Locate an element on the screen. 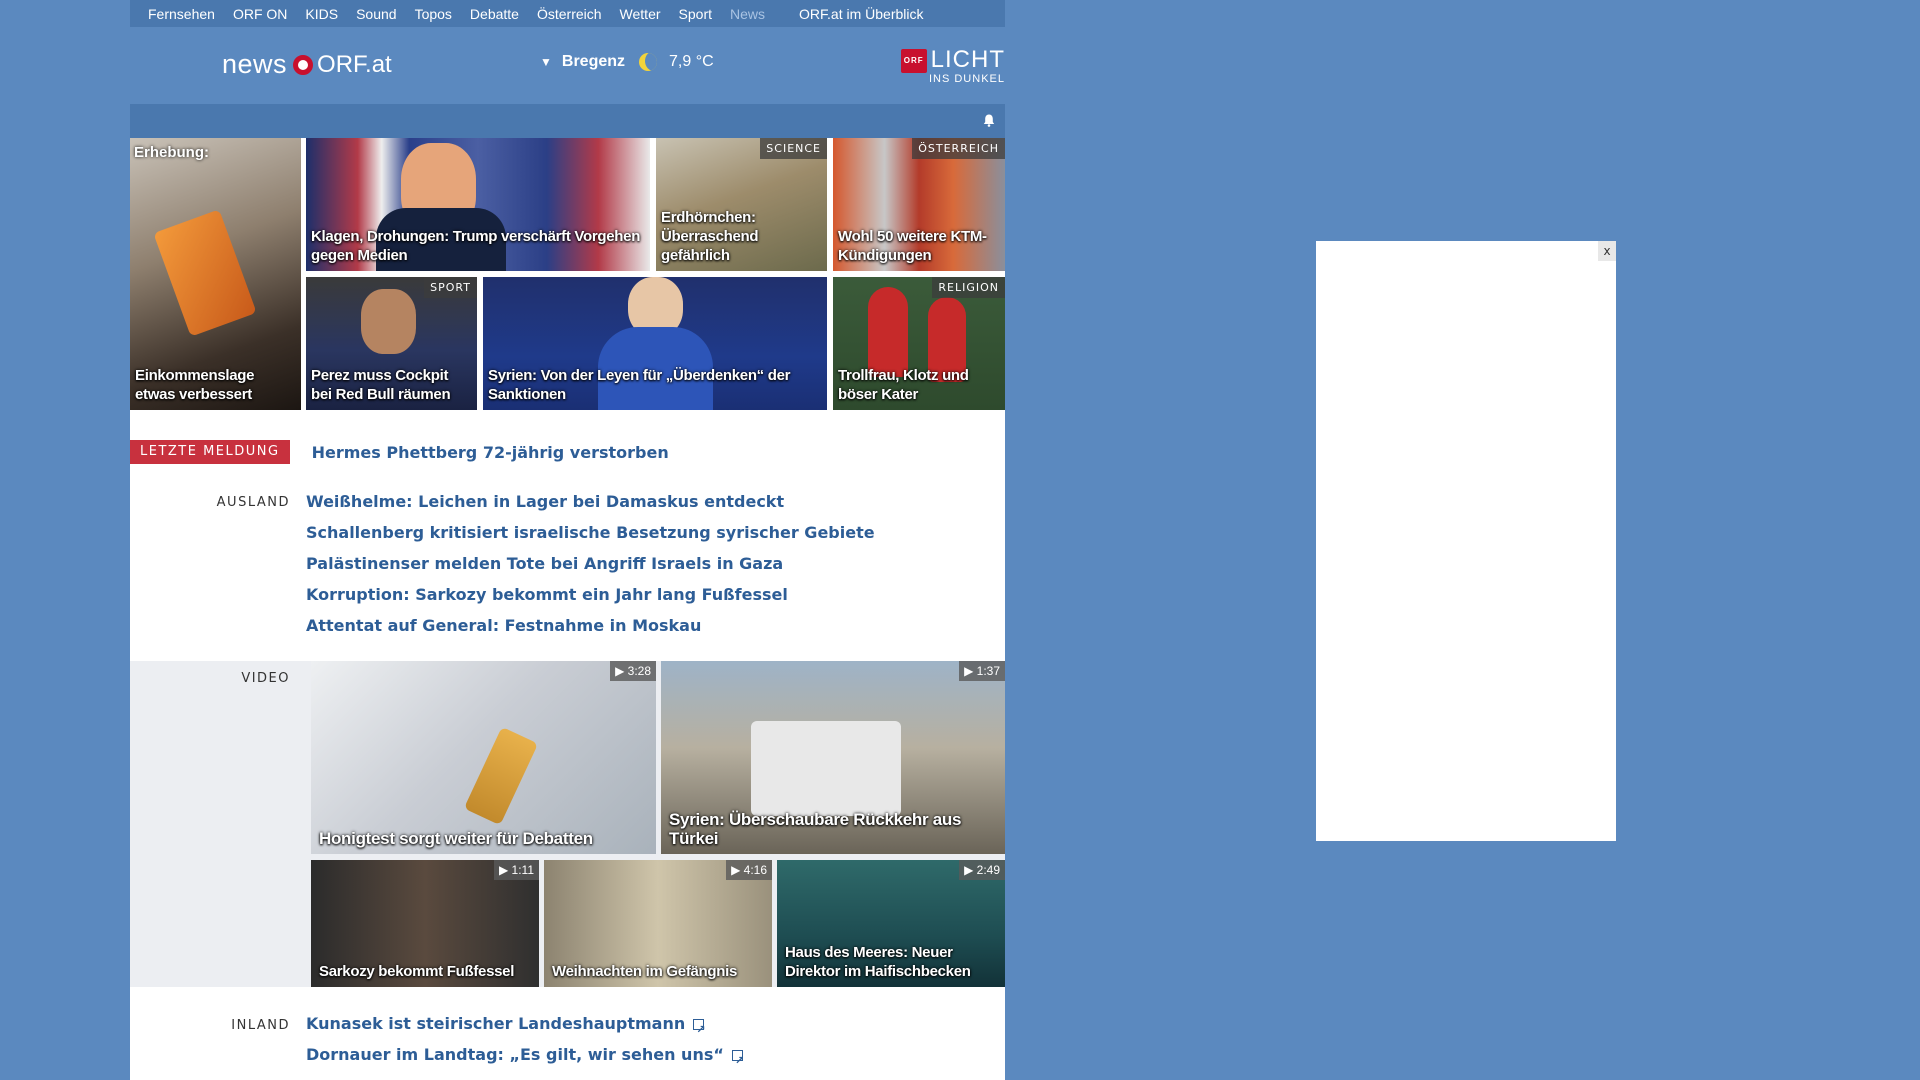  breaking-news-badge: LETZTE MELDUNG is located at coordinates (210, 452).